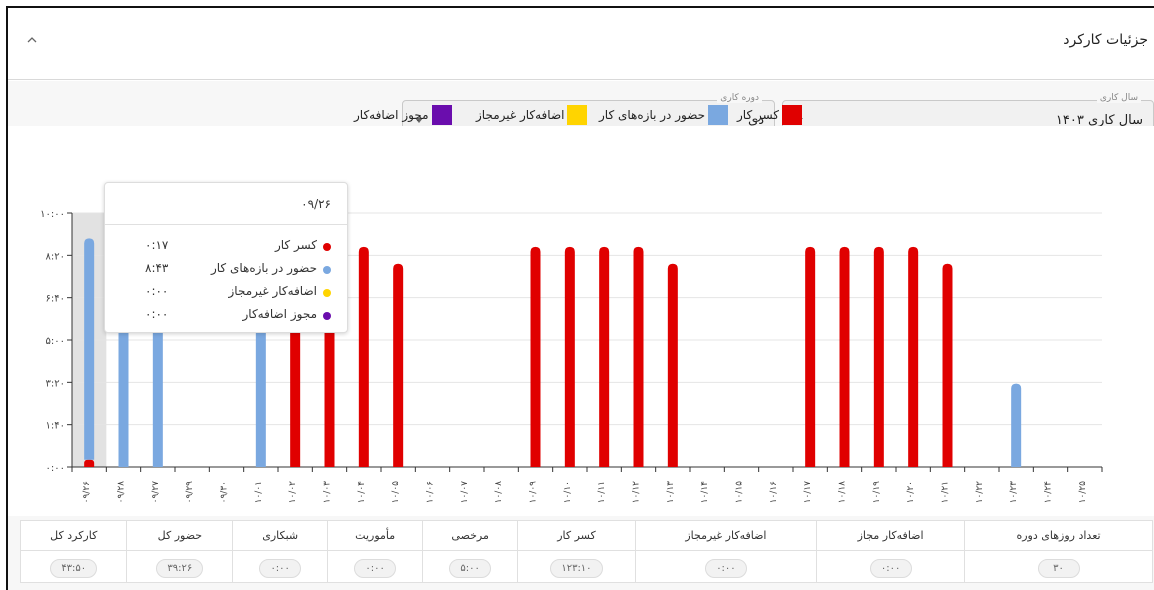 Image resolution: width=1154 pixels, height=590 pixels. Describe the element at coordinates (55, 426) in the screenshot. I see `y-tick-label: ۱:۴۰` at that location.